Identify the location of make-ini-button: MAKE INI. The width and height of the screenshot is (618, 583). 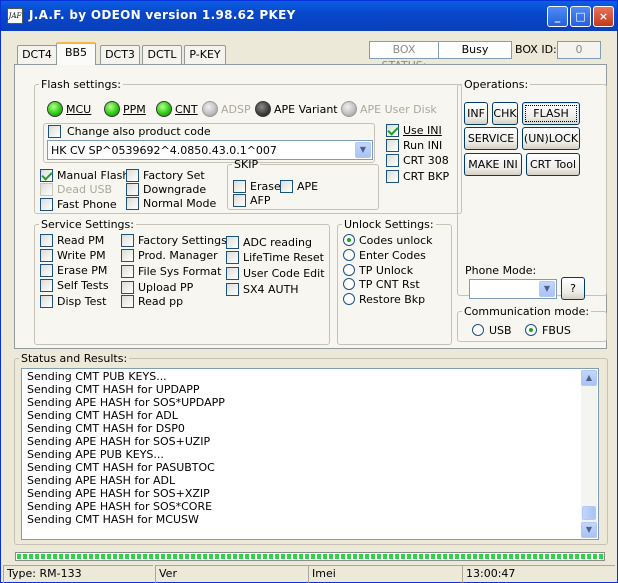
(493, 164).